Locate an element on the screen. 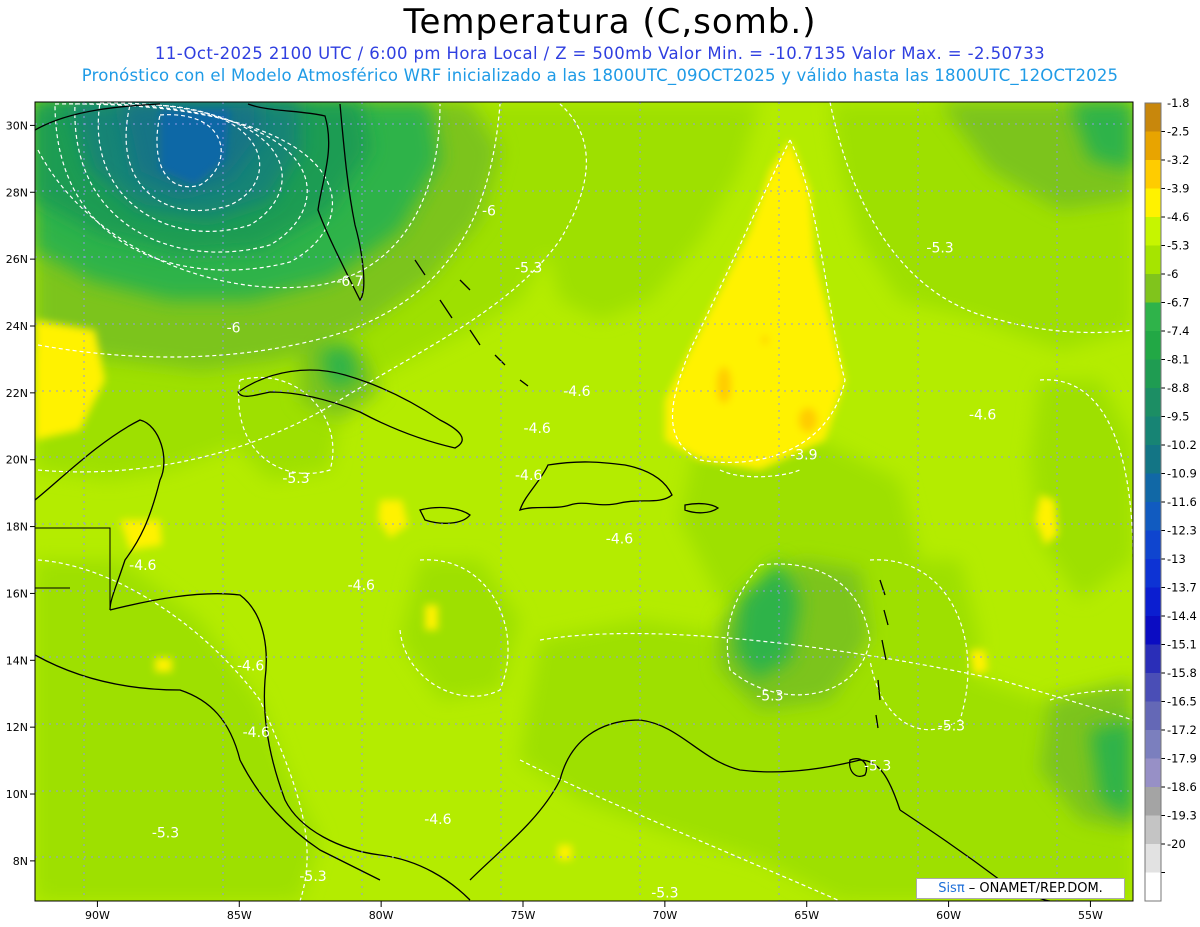 The image size is (1200, 927). sispi-logo: Sisπ is located at coordinates (951, 888).